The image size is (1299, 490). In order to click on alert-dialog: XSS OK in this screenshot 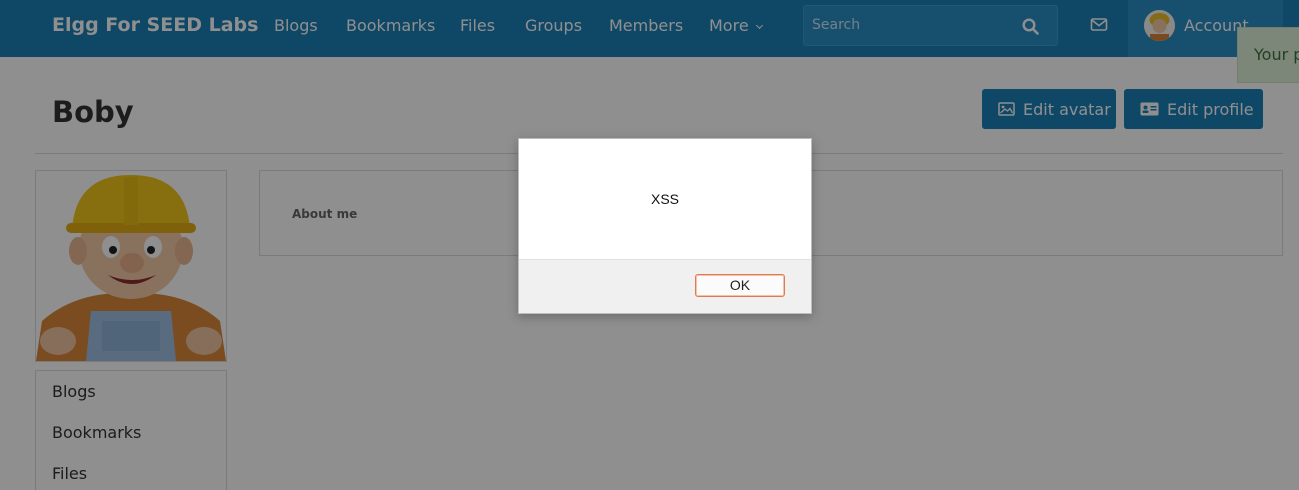, I will do `click(665, 226)`.